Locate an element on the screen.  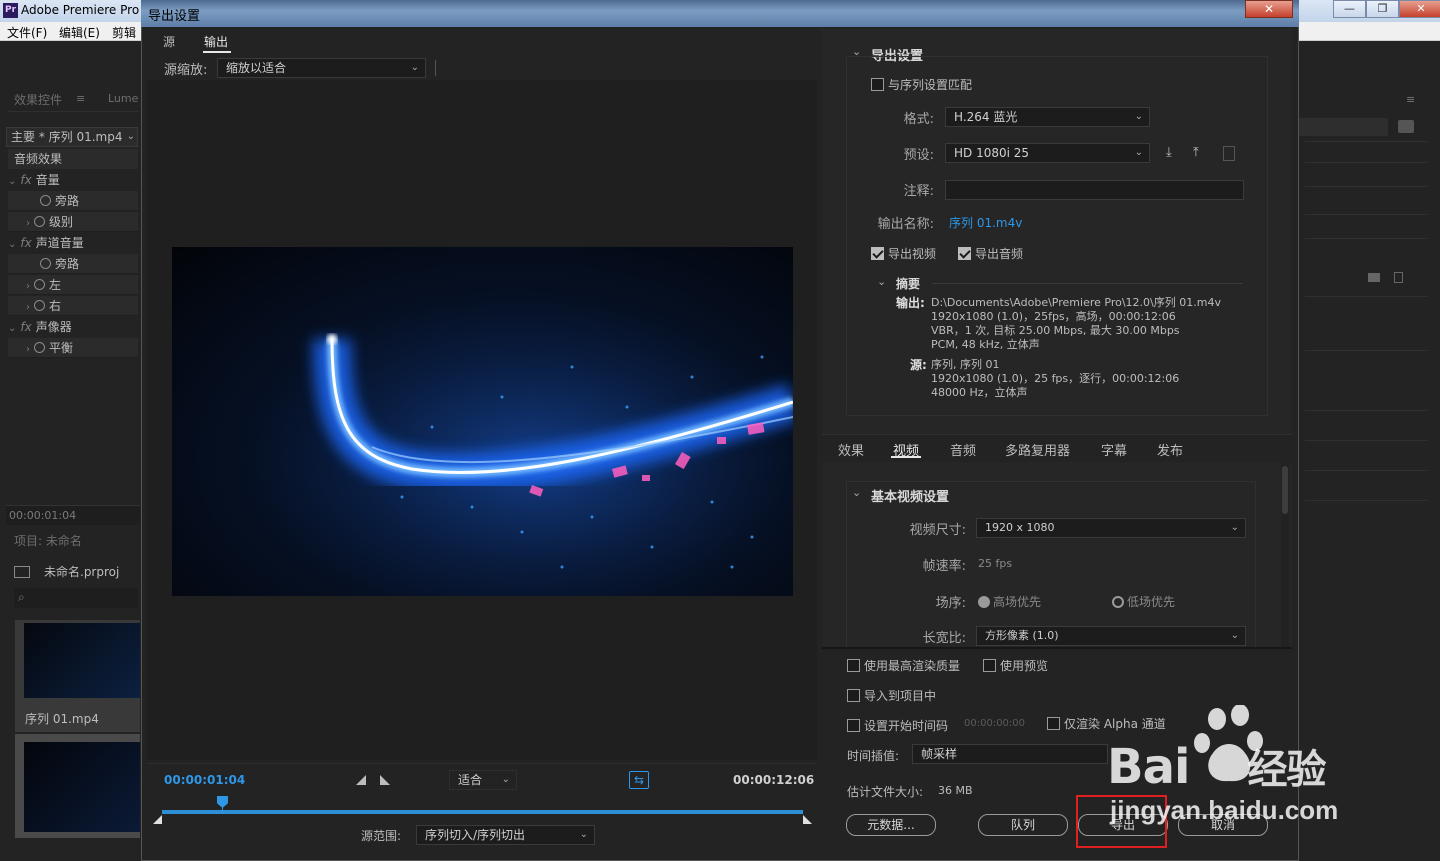
import-preset-icon: ⤒ is located at coordinates (1202, 153).